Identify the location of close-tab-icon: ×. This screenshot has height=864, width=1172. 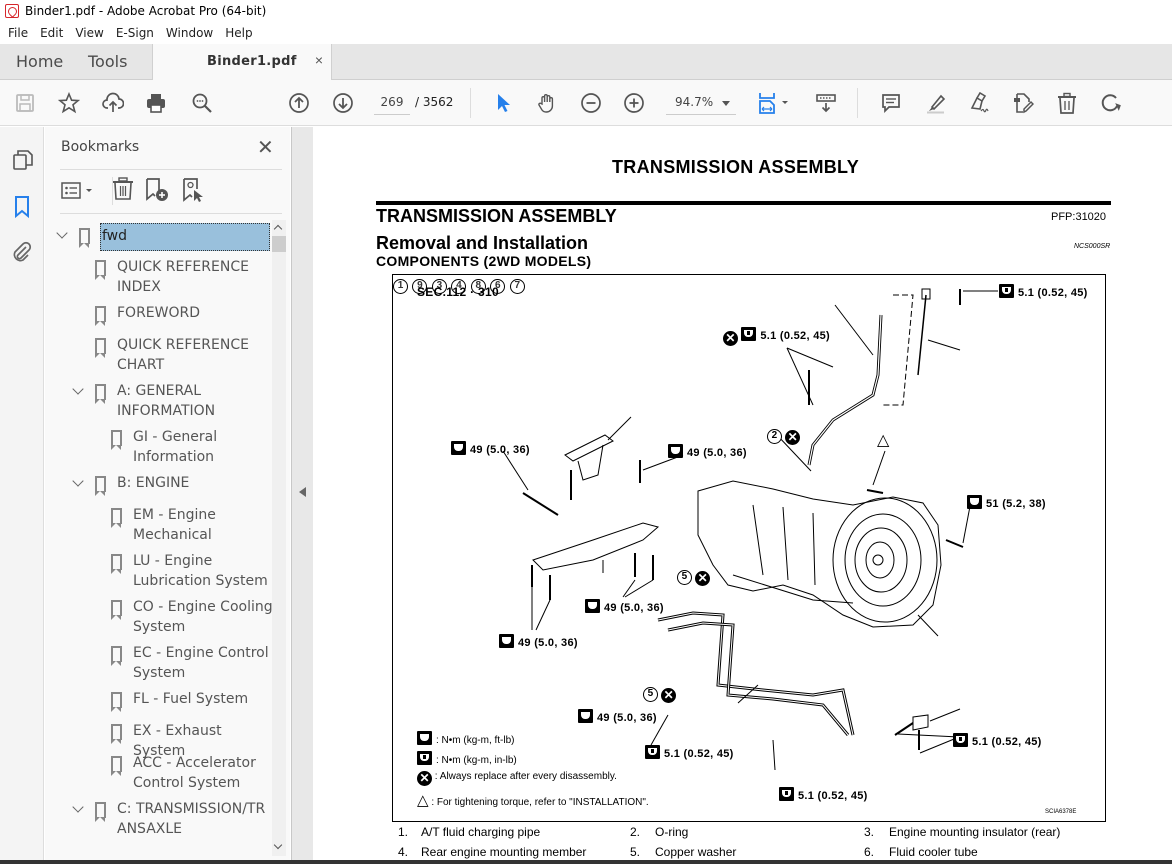
(319, 60).